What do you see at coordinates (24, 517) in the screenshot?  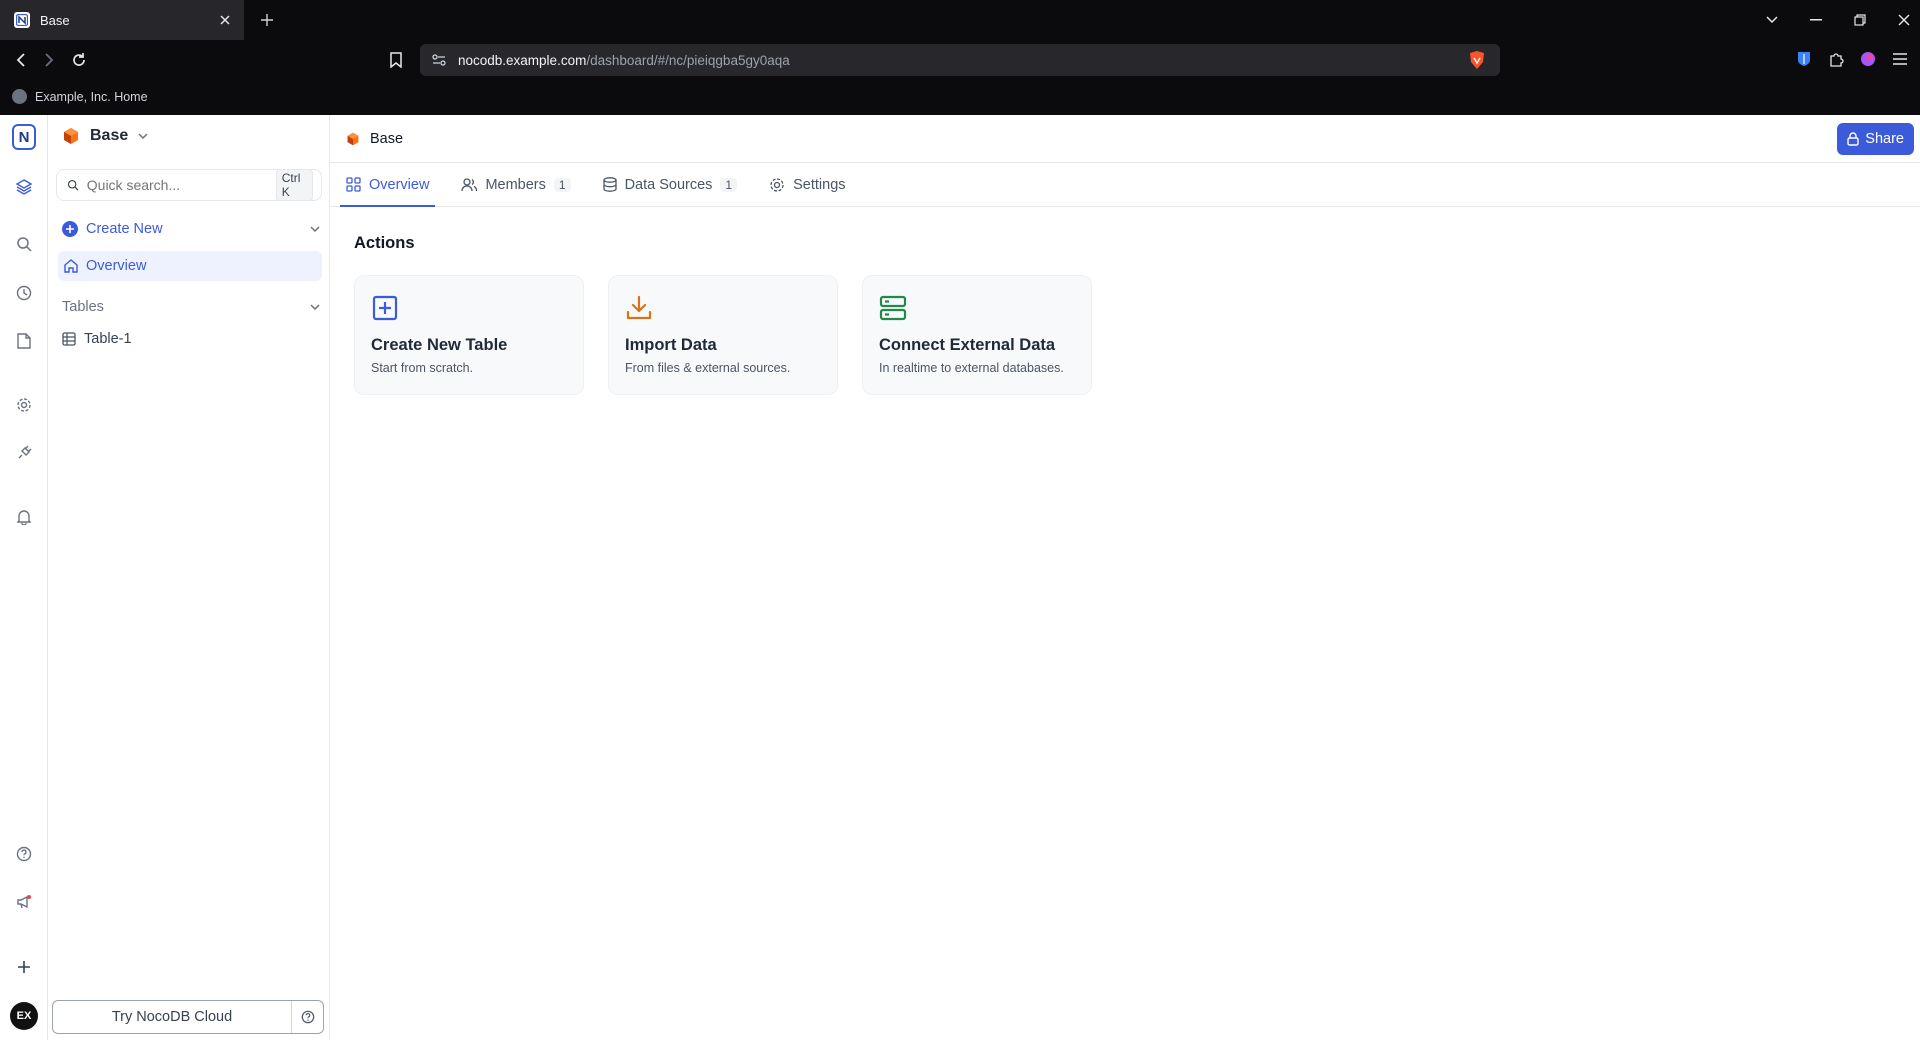 I see `notifications-bell-icon` at bounding box center [24, 517].